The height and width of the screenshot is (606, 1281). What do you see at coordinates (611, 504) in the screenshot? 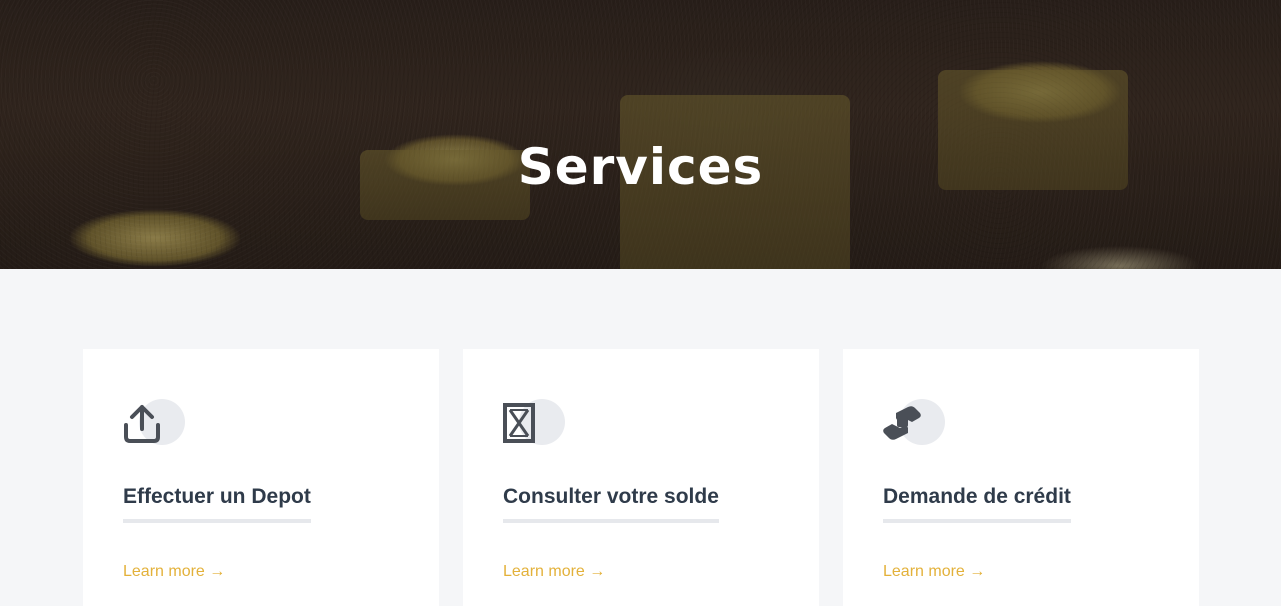
I see `service-title: Consulter votre solde` at bounding box center [611, 504].